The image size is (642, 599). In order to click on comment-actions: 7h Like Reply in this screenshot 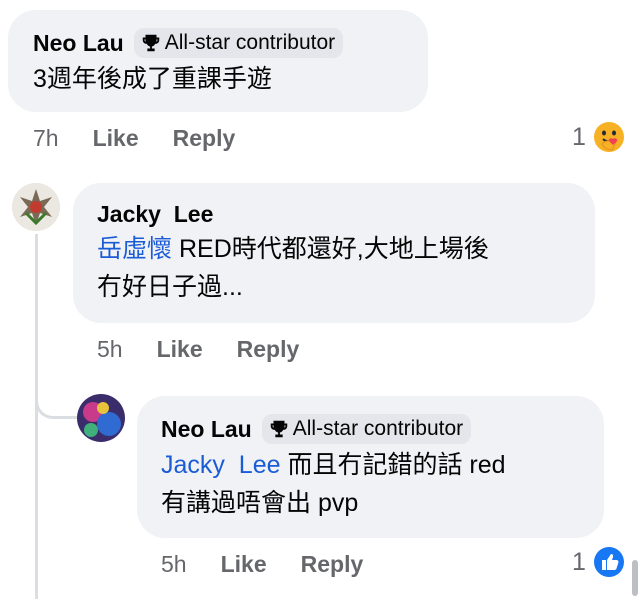, I will do `click(134, 138)`.